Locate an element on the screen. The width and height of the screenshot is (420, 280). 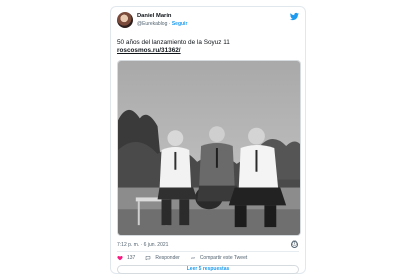
twitter-bird-icon is located at coordinates (294, 16).